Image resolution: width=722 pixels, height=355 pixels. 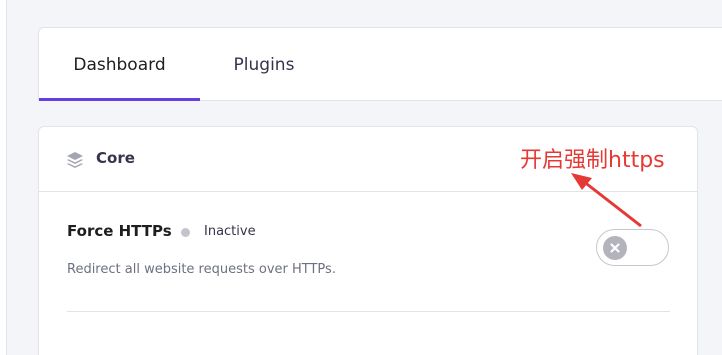 I want to click on layers-icon, so click(x=75, y=160).